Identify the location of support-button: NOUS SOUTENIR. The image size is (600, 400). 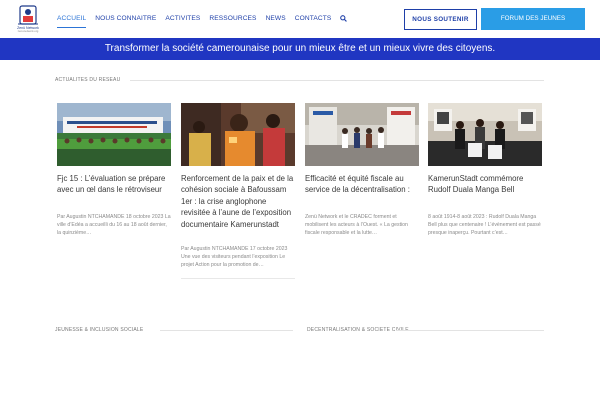
(440, 19).